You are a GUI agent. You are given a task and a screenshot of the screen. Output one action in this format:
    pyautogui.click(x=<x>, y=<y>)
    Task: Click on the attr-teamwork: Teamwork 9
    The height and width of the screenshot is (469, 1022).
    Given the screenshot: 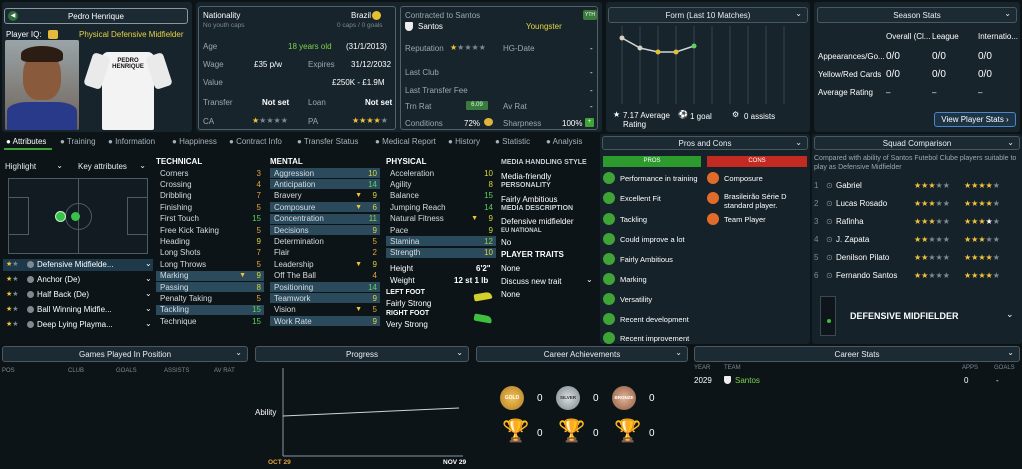 What is the action you would take?
    pyautogui.click(x=325, y=298)
    